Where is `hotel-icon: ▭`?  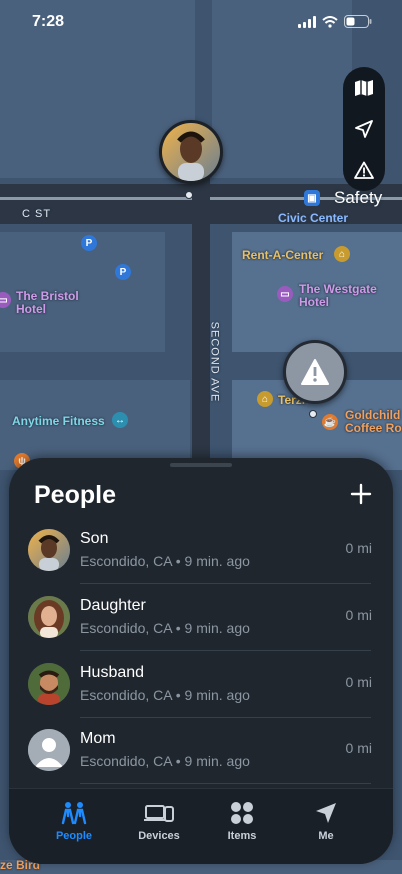 hotel-icon: ▭ is located at coordinates (285, 294).